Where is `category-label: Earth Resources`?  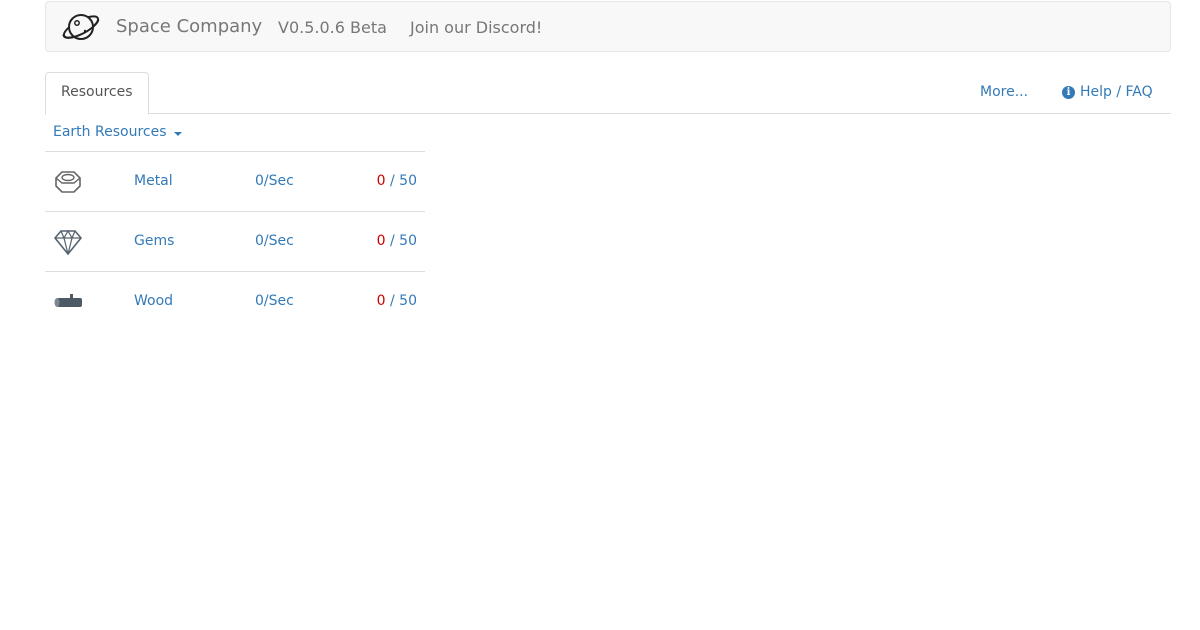
category-label: Earth Resources is located at coordinates (110, 132).